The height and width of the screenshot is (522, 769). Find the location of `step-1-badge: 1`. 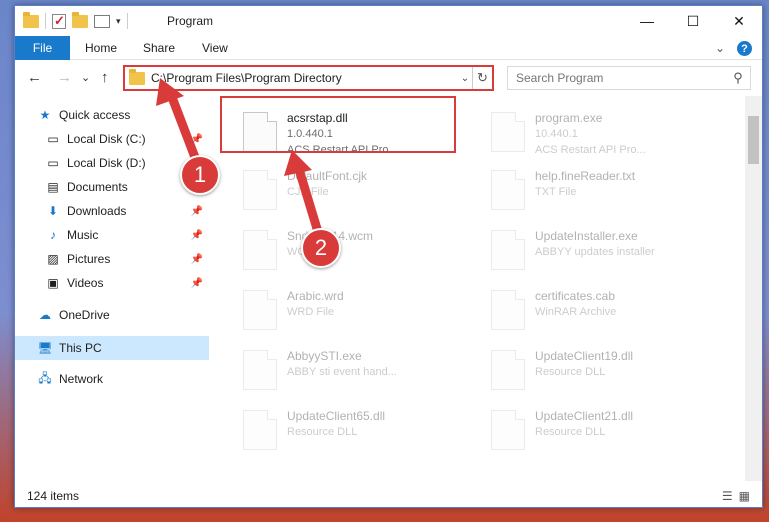

step-1-badge: 1 is located at coordinates (200, 175).